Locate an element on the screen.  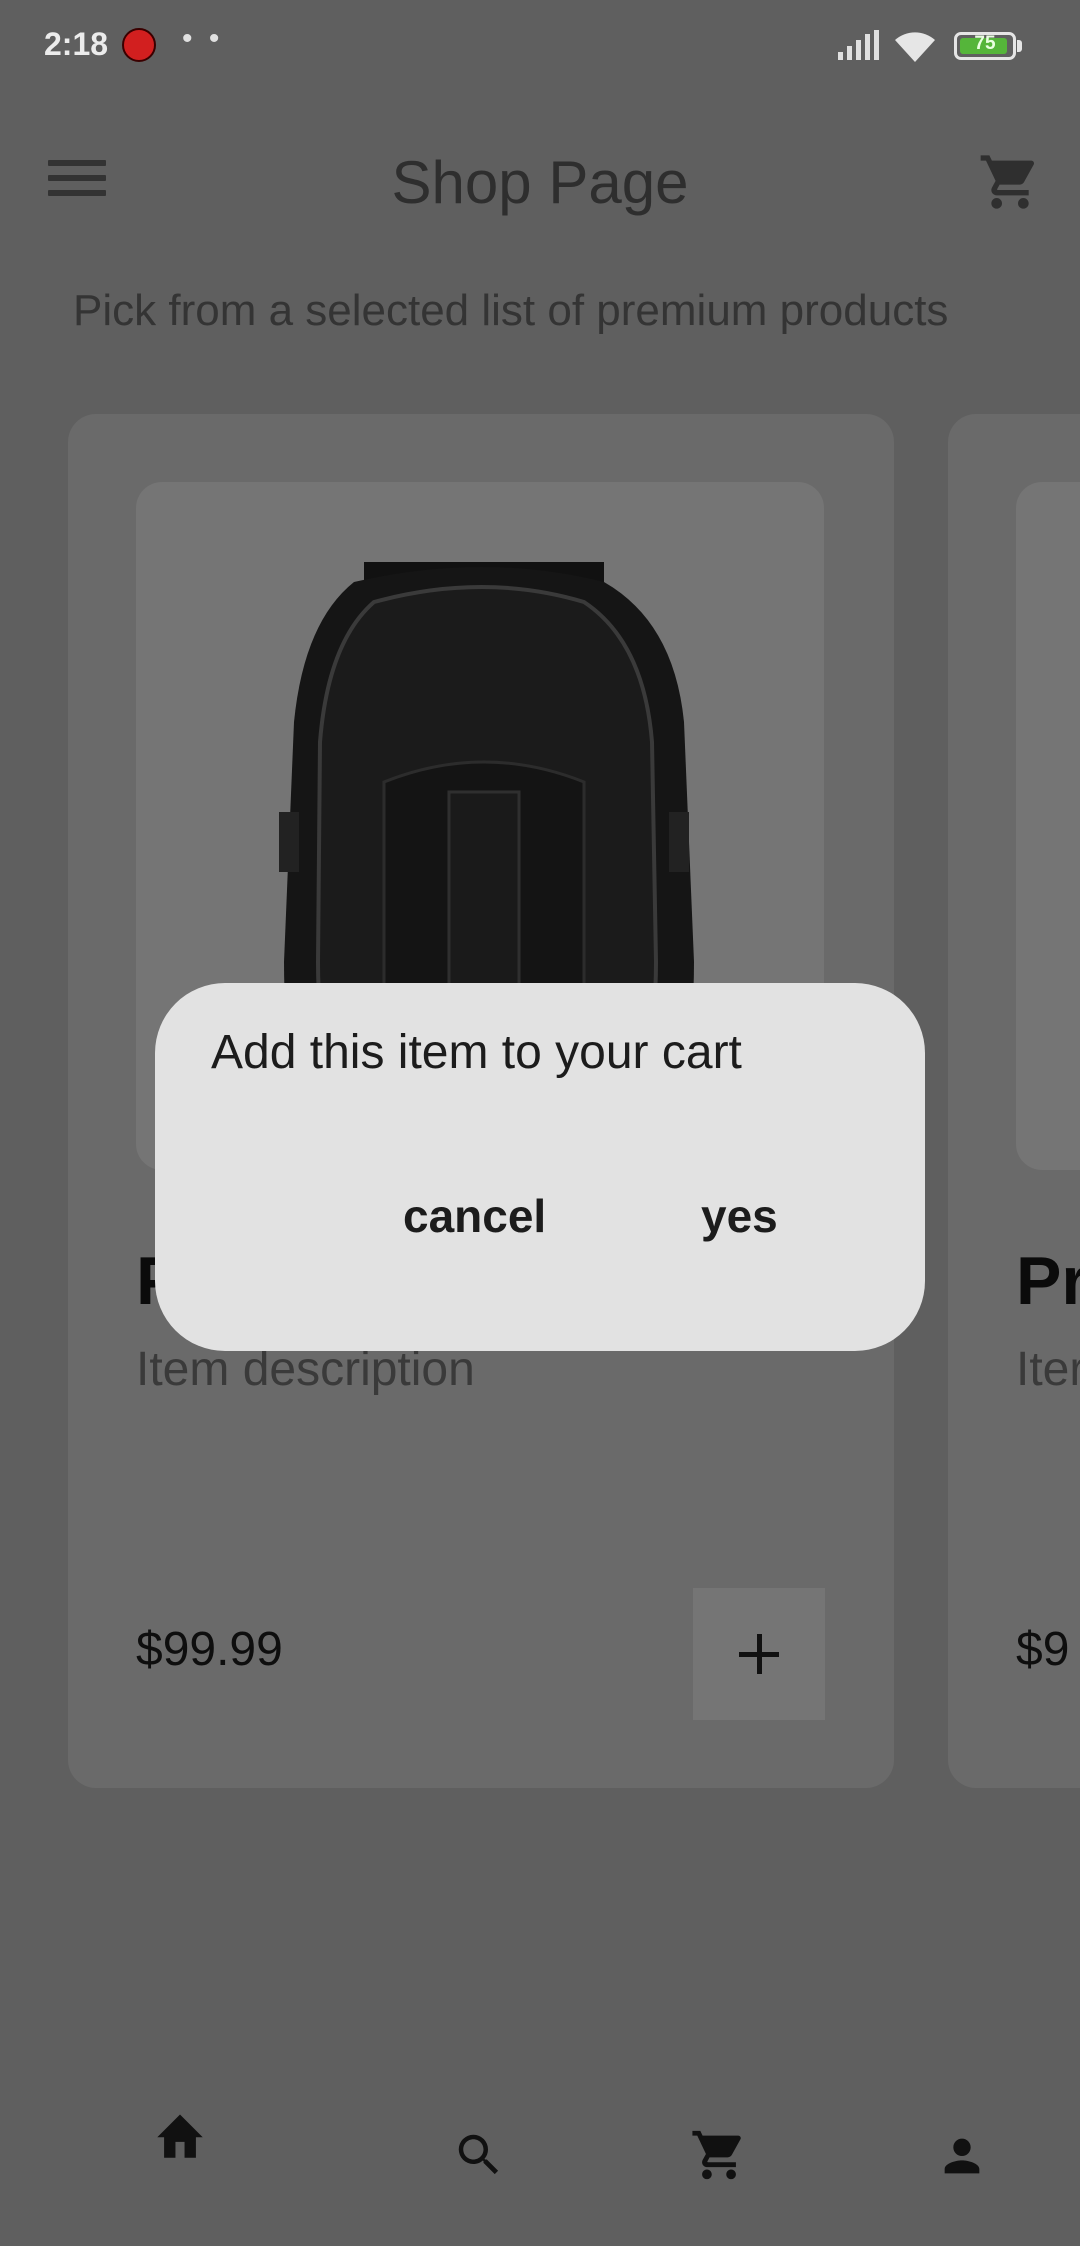
product-price: $9 is located at coordinates (1043, 1649).